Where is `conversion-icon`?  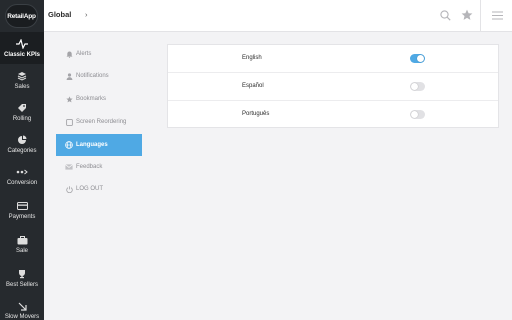
conversion-icon is located at coordinates (22, 172).